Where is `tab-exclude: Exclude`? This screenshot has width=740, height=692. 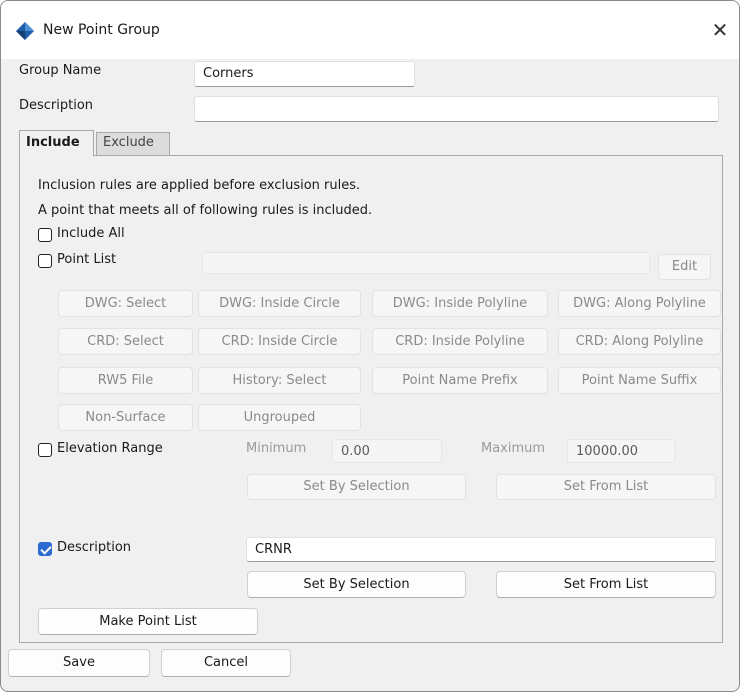 tab-exclude: Exclude is located at coordinates (133, 144).